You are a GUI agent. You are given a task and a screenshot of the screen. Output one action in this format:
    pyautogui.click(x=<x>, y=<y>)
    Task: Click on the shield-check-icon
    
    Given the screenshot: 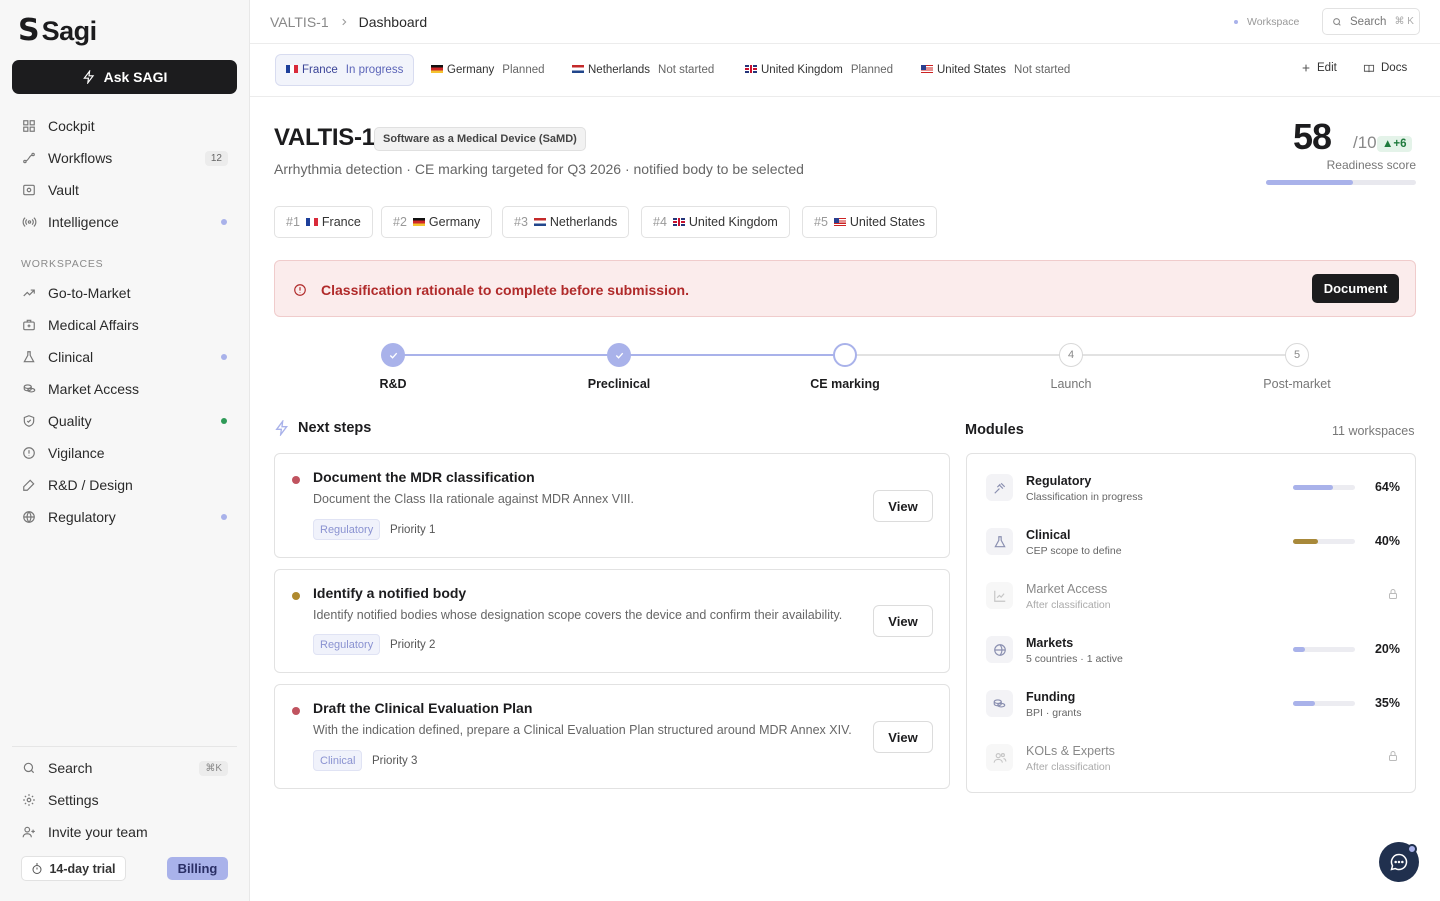 What is the action you would take?
    pyautogui.click(x=29, y=421)
    